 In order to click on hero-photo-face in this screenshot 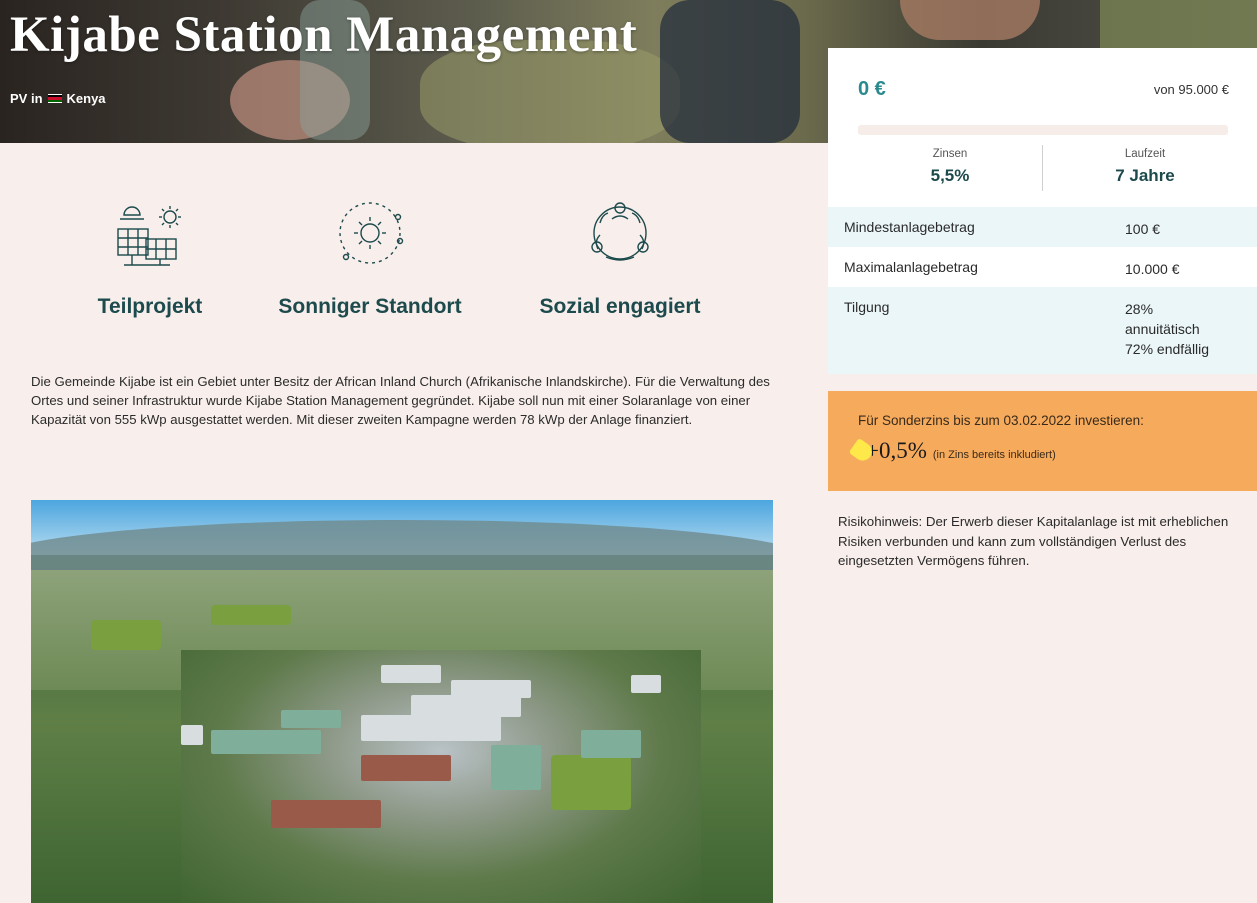, I will do `click(970, 20)`.